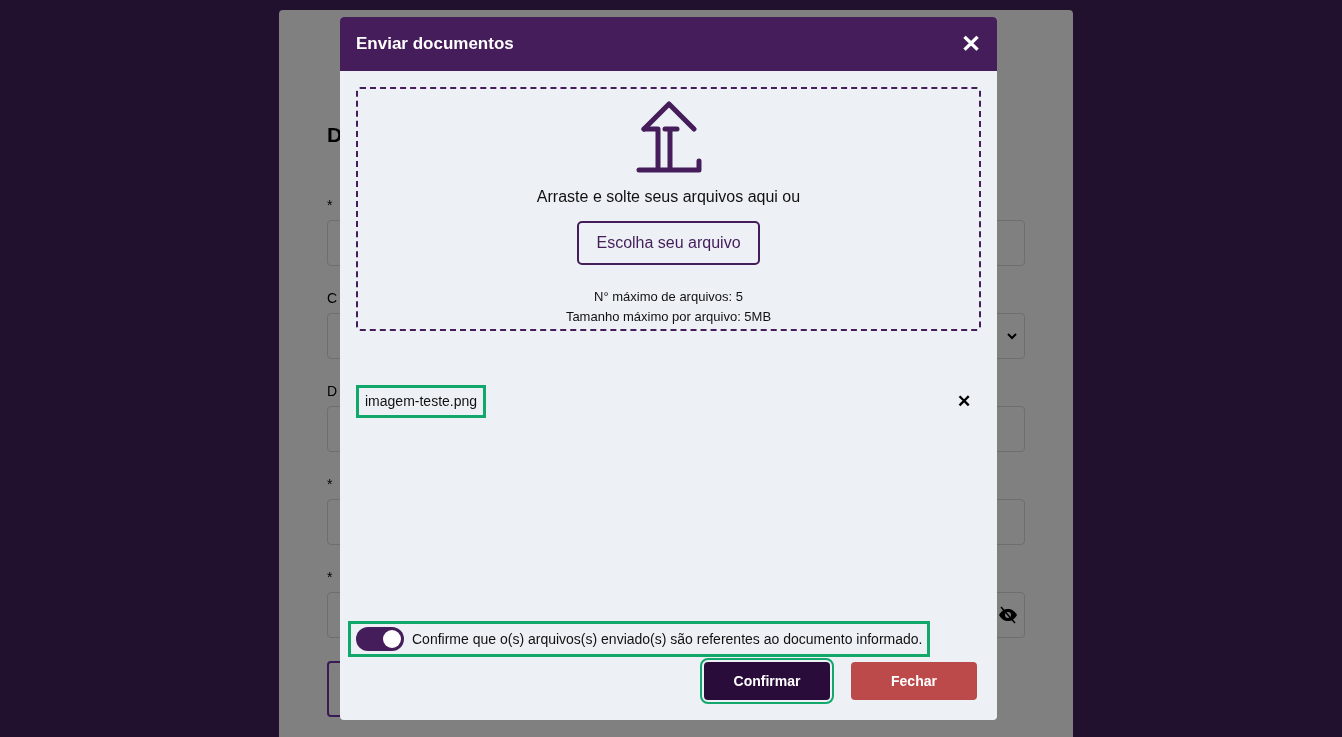  I want to click on close-dialog-button: Fechar, so click(914, 681).